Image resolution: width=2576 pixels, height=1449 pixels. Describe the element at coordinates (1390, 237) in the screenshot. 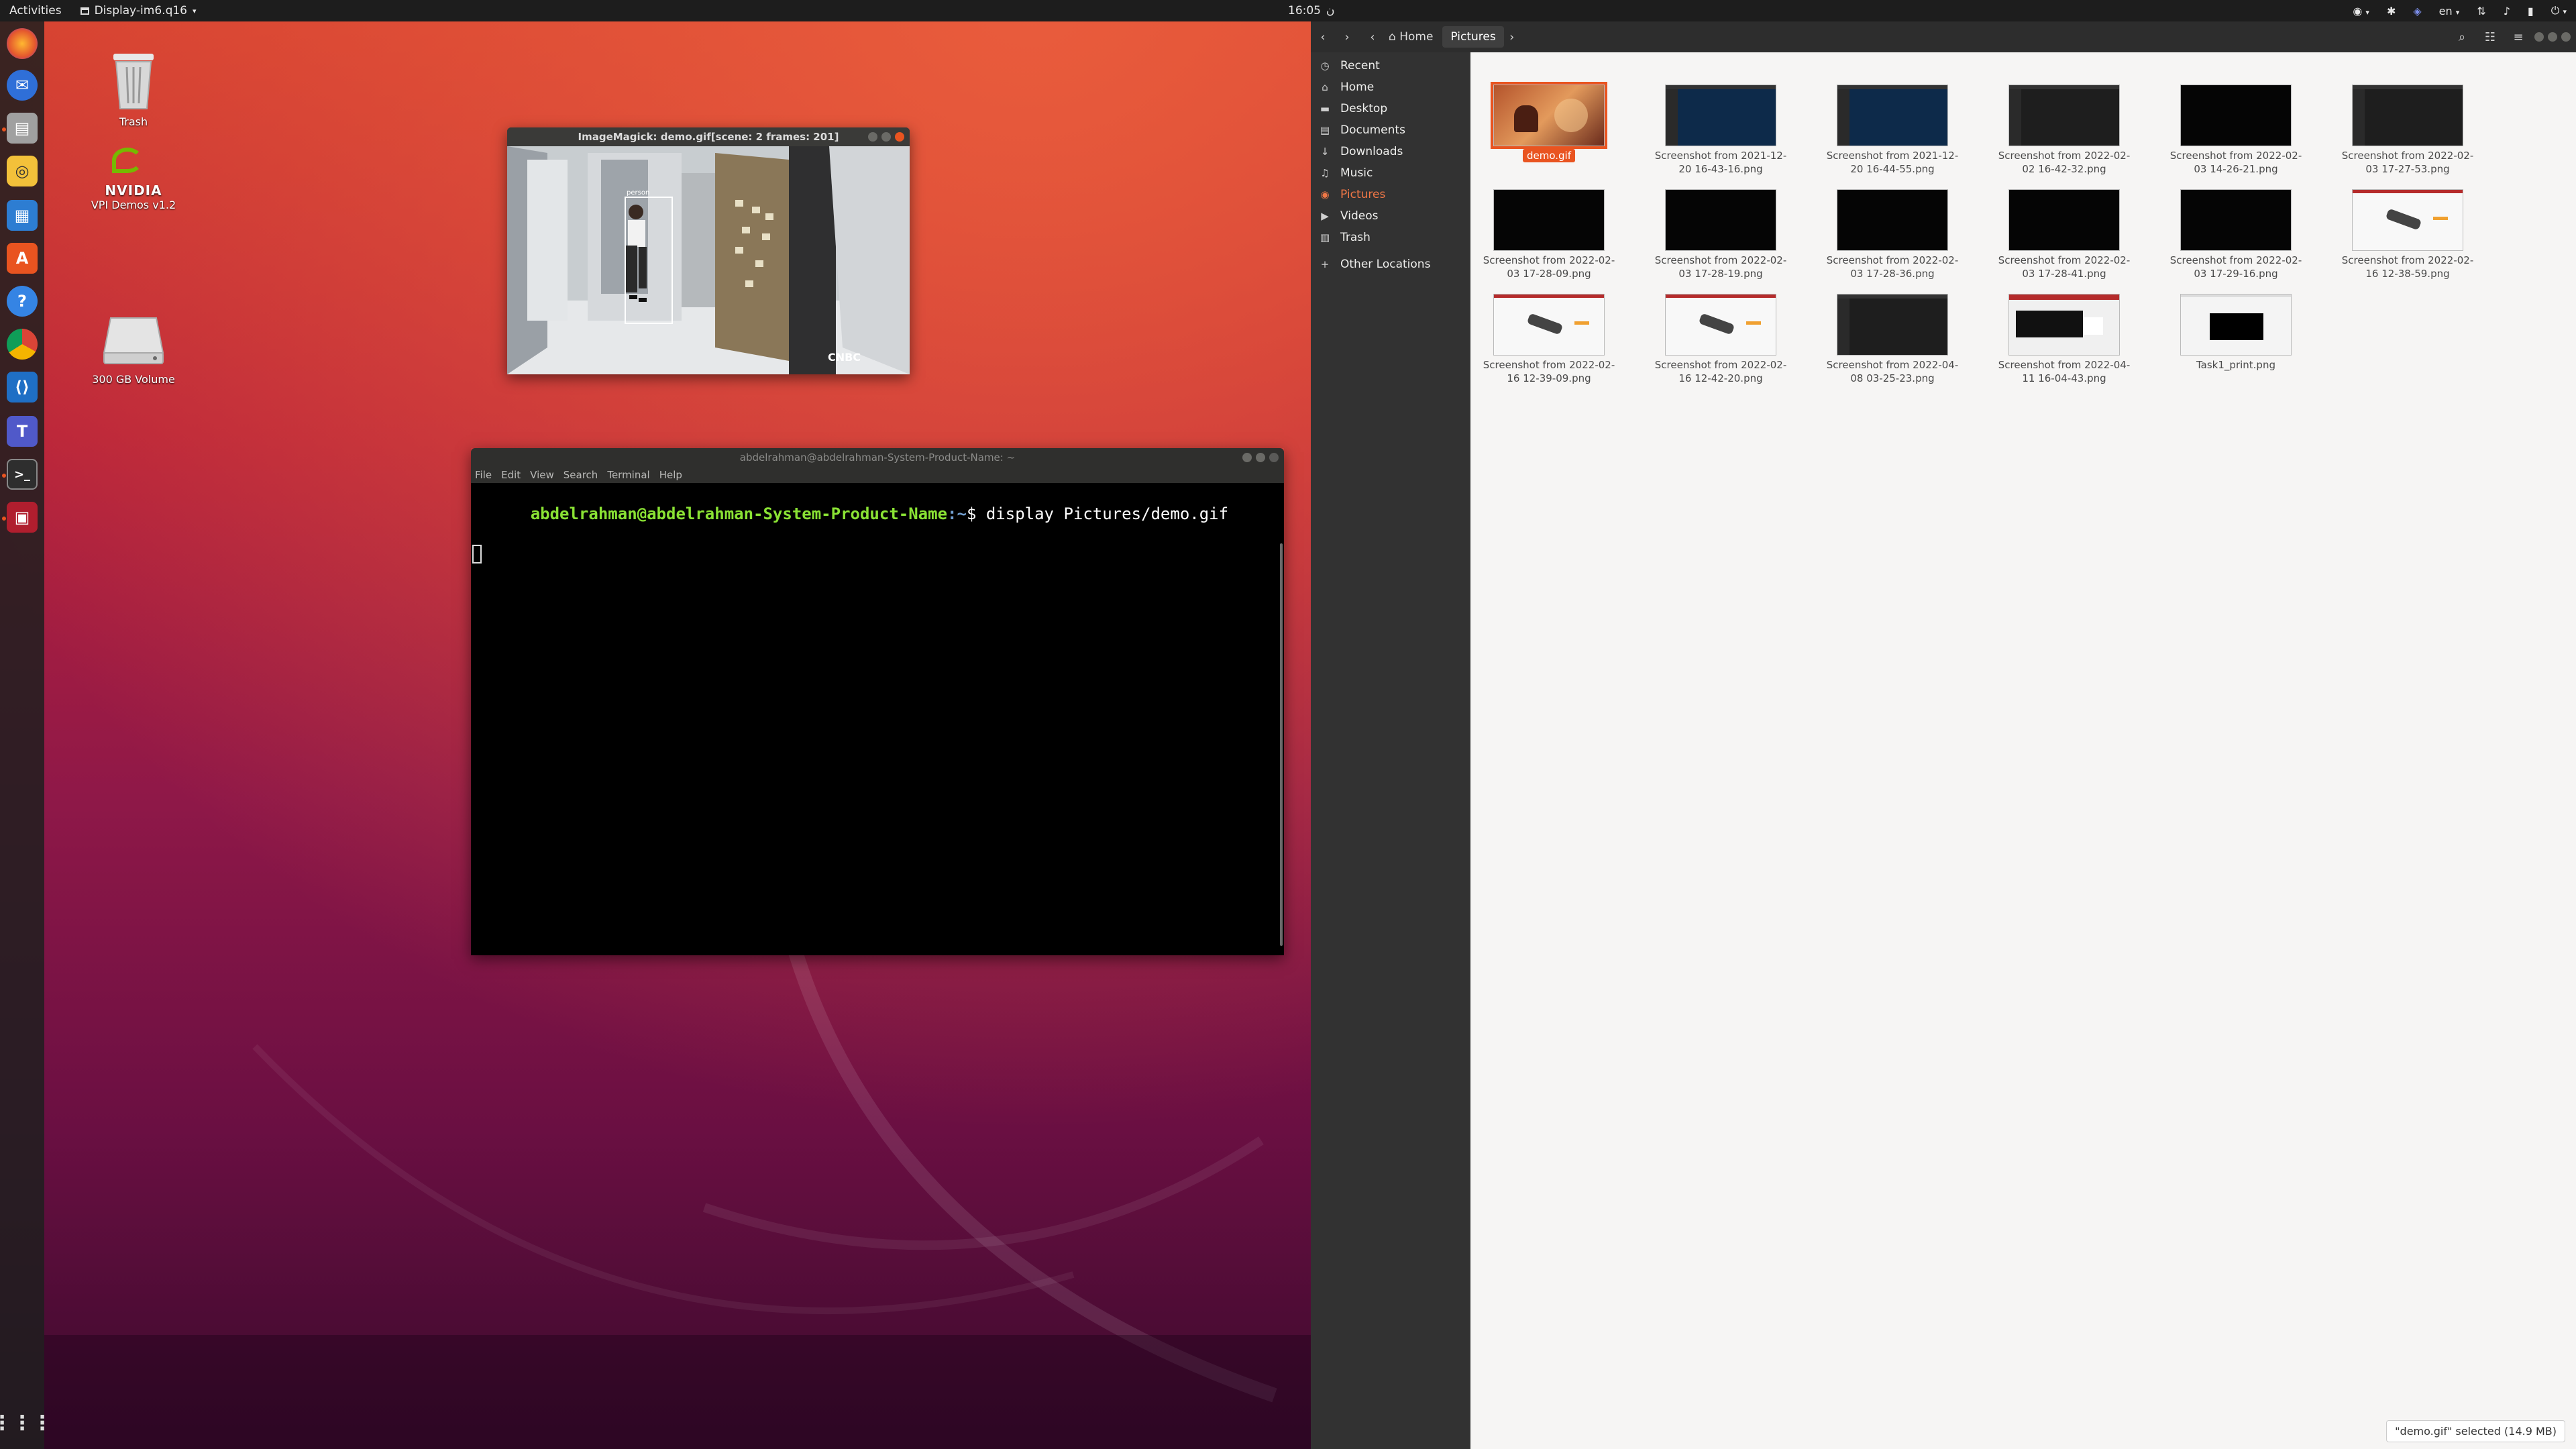

I see `sidebar-item-trash: ▥ Trash` at that location.